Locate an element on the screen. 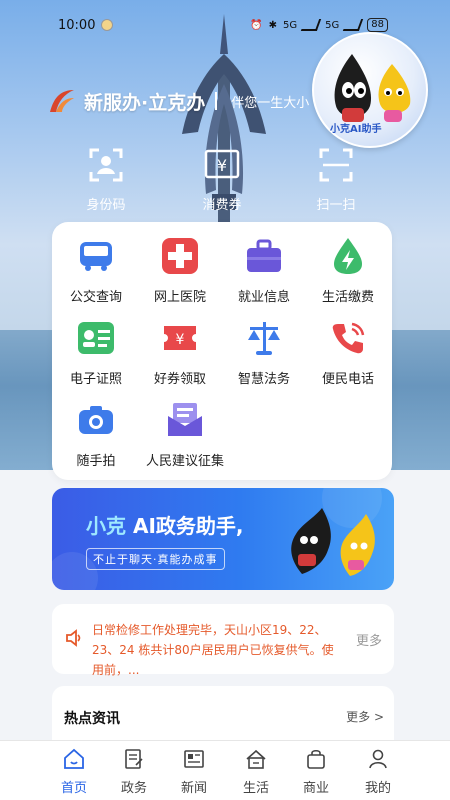  service-suggestions-label: 人民建议征集 is located at coordinates (184, 461).